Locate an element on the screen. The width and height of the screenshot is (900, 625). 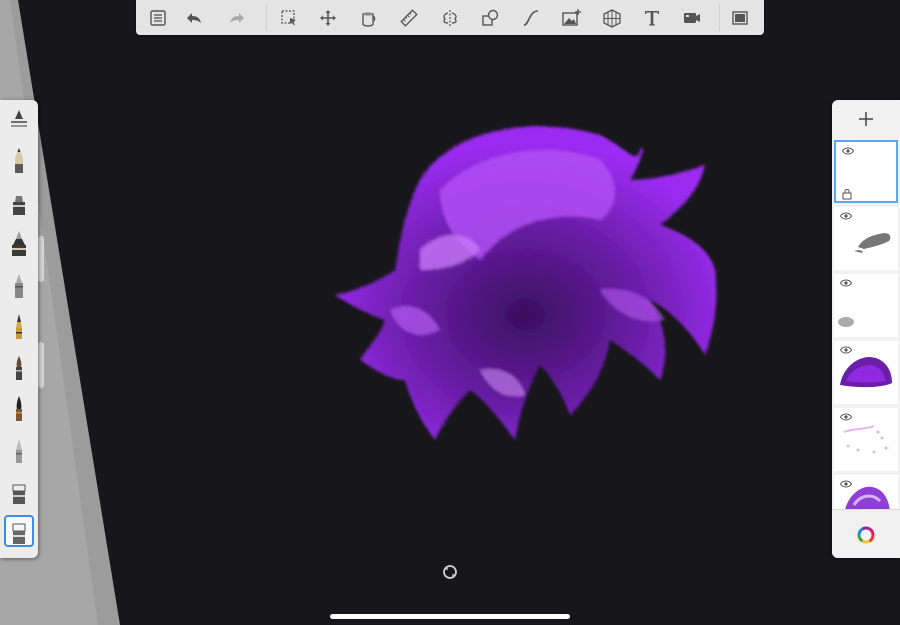
paintbrush-brush-icon is located at coordinates (19, 367).